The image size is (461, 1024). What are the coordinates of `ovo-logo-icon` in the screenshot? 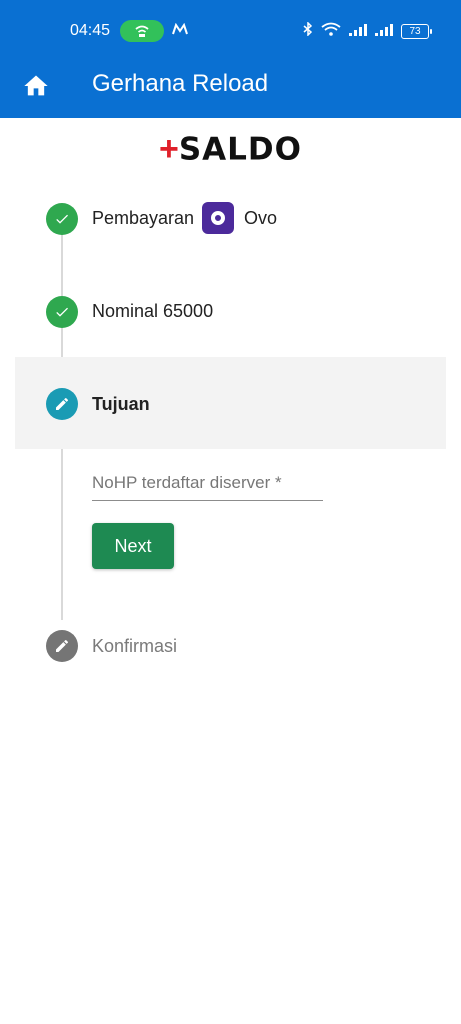 It's located at (218, 218).